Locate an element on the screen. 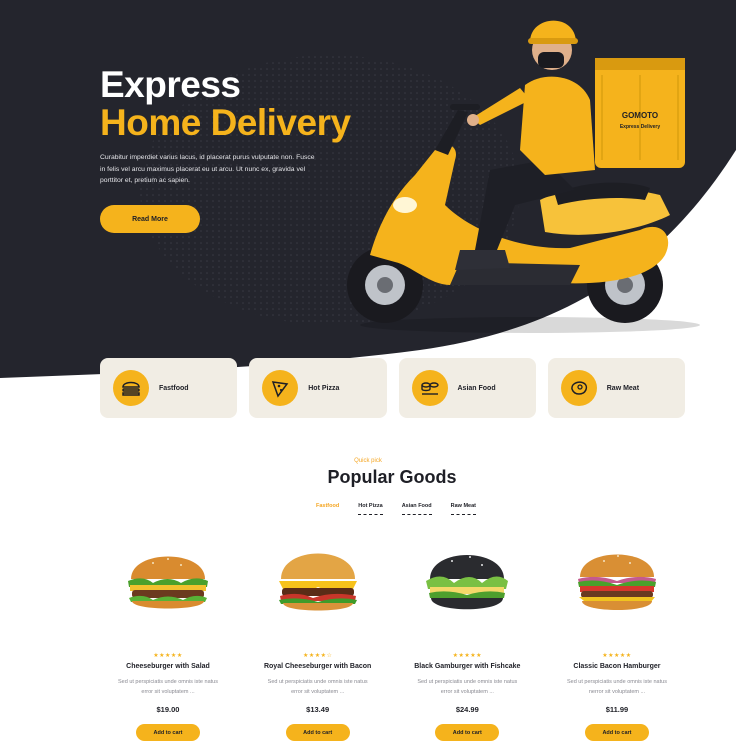  bag-tagline: Express Delivery is located at coordinates (640, 127).